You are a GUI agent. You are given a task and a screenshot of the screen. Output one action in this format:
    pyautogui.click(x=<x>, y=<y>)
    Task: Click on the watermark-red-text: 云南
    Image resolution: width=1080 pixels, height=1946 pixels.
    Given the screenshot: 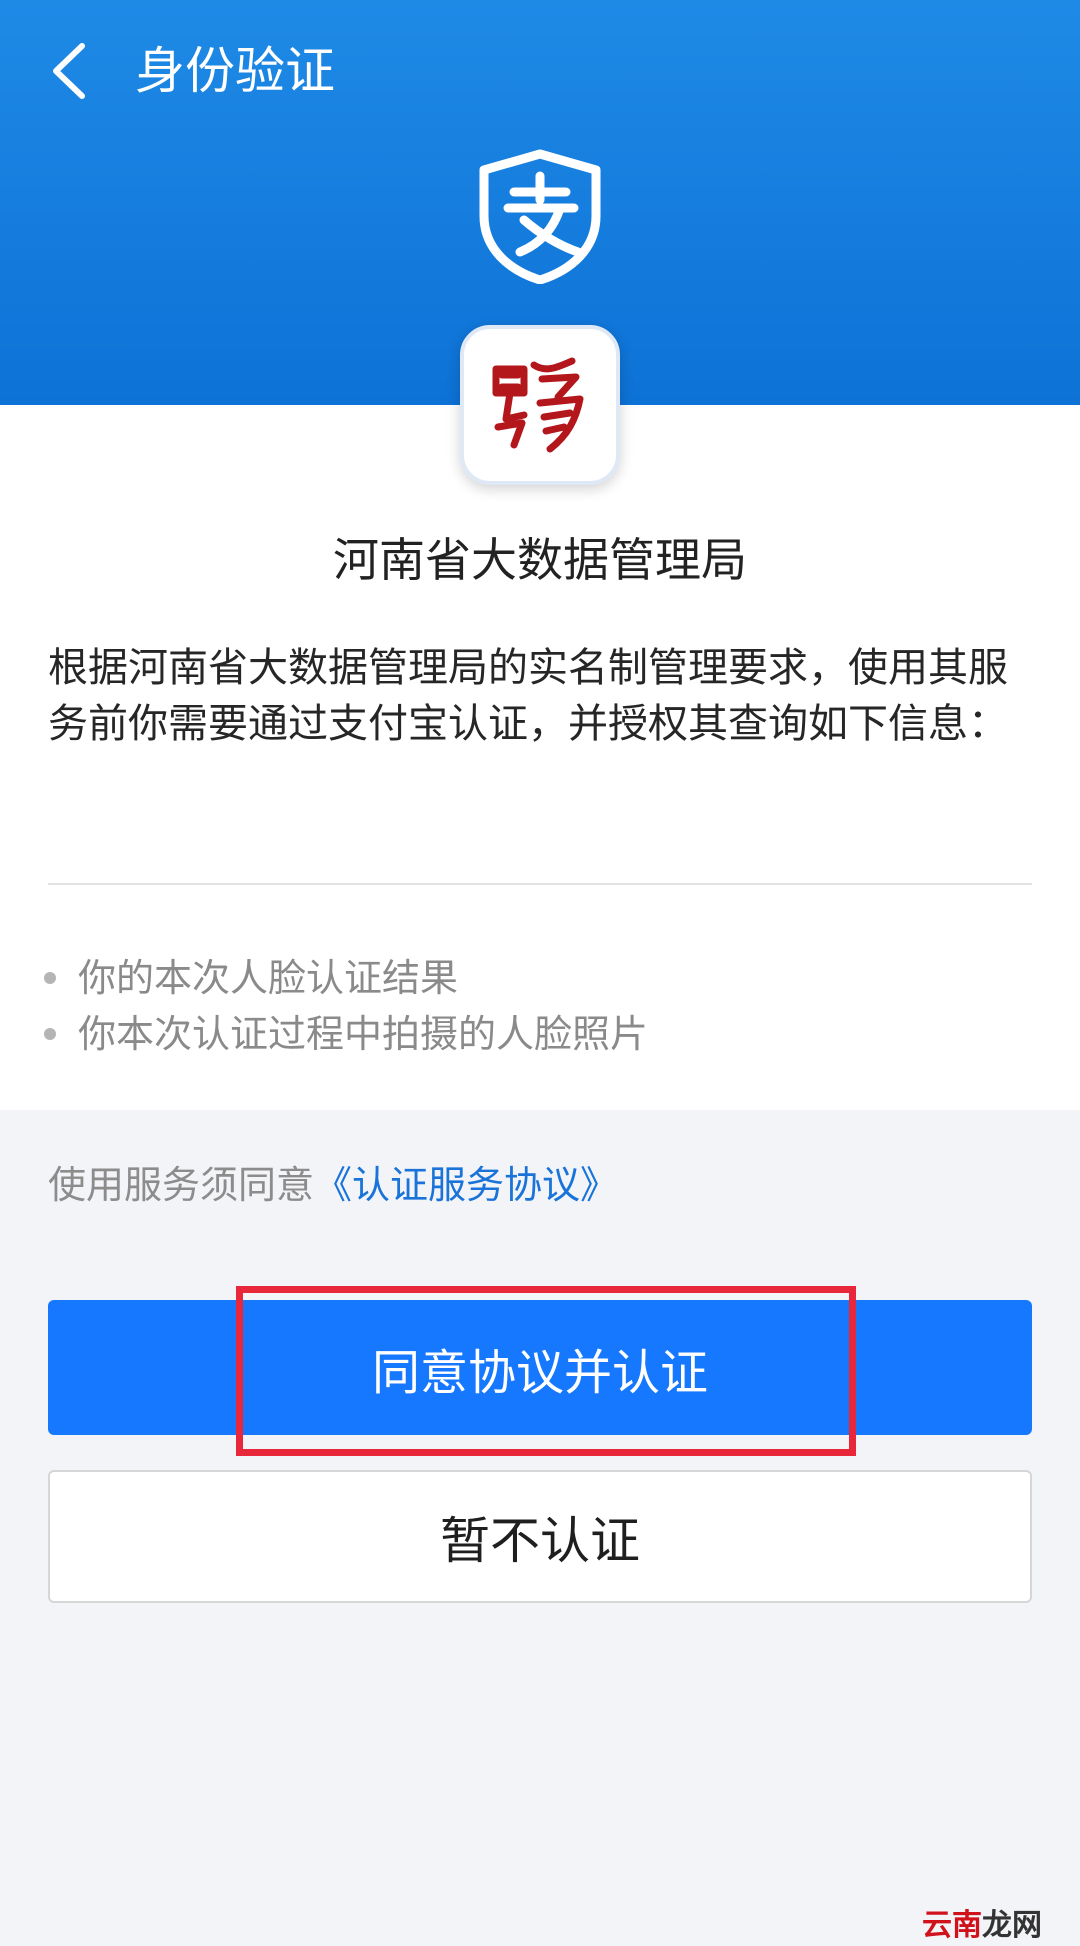 What is the action you would take?
    pyautogui.click(x=952, y=1925)
    